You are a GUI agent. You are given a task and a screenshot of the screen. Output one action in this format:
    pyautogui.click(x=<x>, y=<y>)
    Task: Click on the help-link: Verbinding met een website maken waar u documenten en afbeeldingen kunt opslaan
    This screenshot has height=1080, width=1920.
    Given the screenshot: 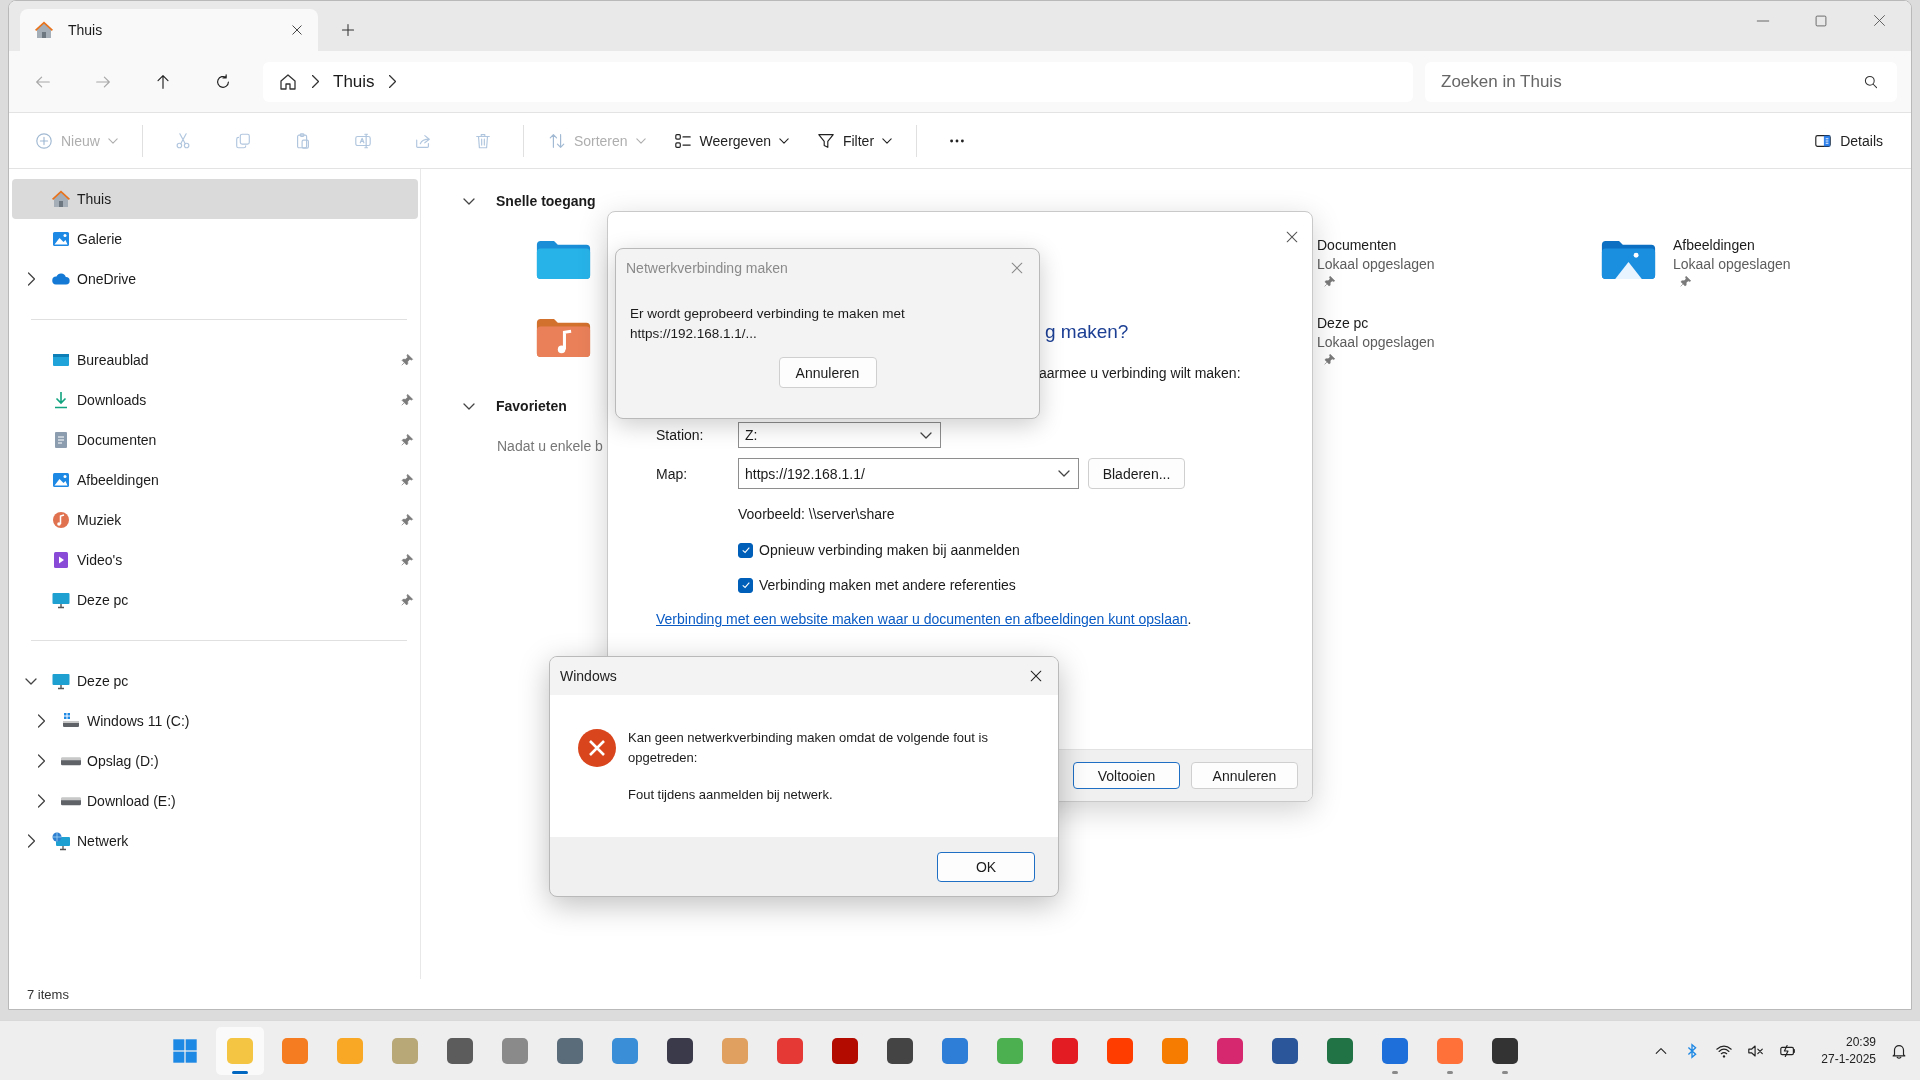 What is the action you would take?
    pyautogui.click(x=922, y=619)
    